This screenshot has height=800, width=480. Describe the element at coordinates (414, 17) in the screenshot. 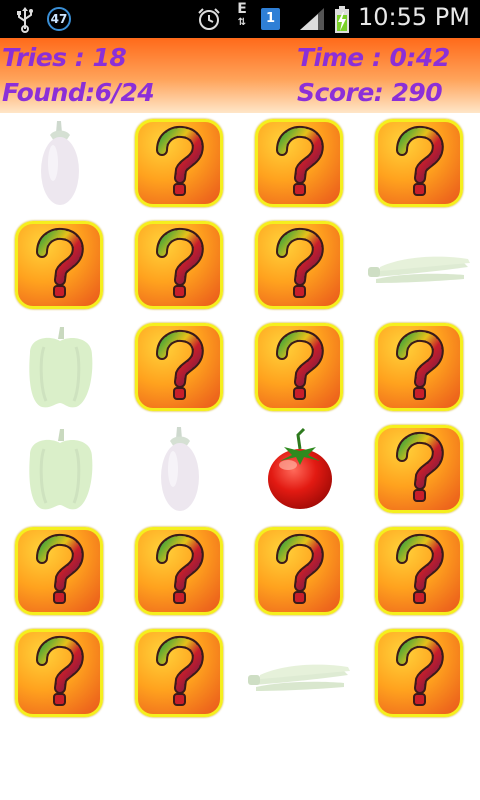

I see `status-clock: 10:55 PM` at that location.